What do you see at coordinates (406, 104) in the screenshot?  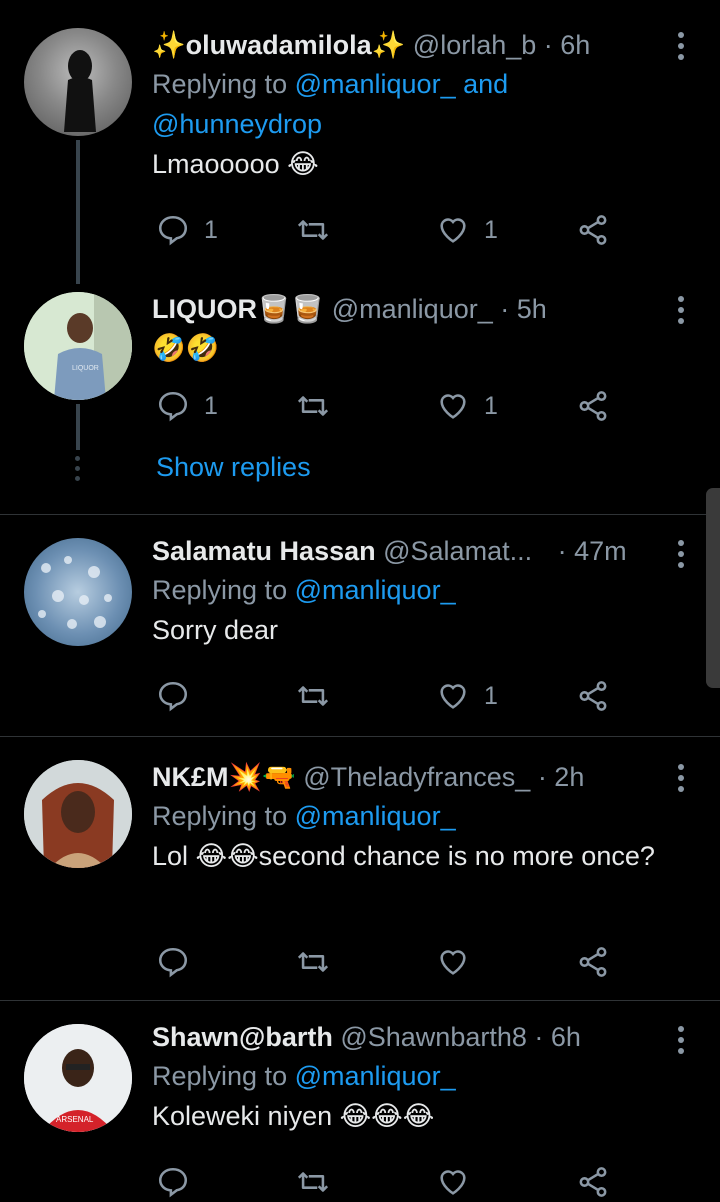 I see `replying-to: Replying to @manliquor_ and @hunneydrop` at bounding box center [406, 104].